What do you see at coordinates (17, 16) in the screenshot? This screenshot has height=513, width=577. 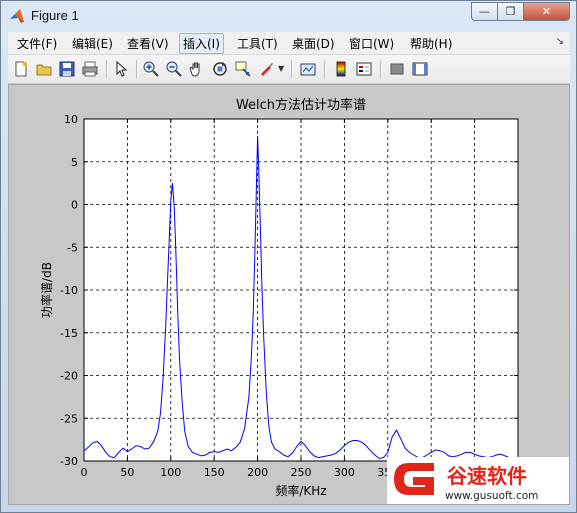 I see `matlab-logo-icon` at bounding box center [17, 16].